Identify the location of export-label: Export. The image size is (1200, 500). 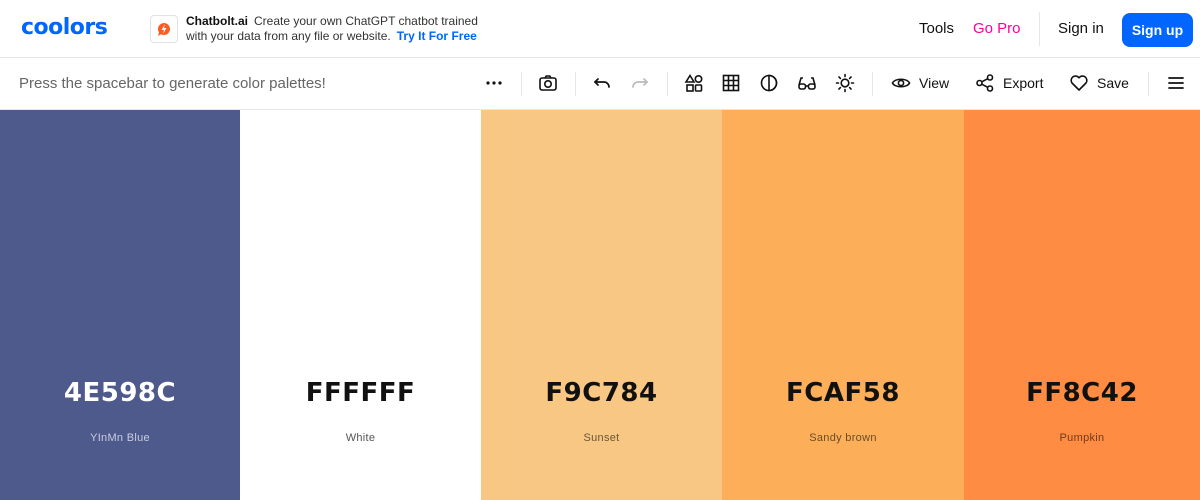
(1023, 83).